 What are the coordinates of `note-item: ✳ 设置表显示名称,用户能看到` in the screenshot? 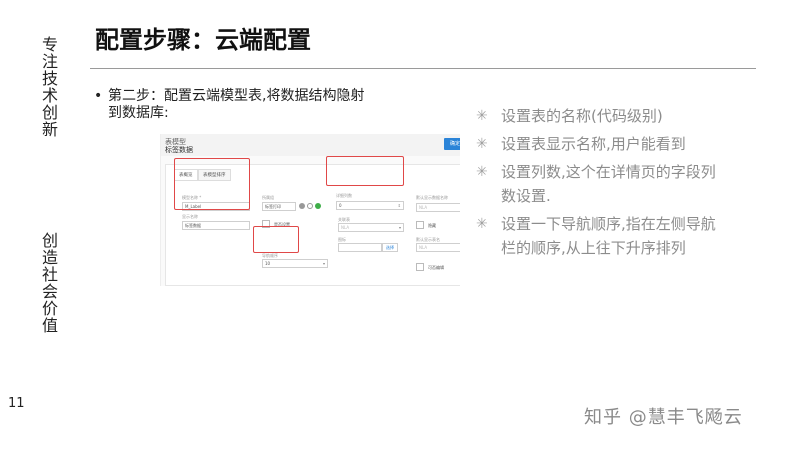 It's located at (596, 144).